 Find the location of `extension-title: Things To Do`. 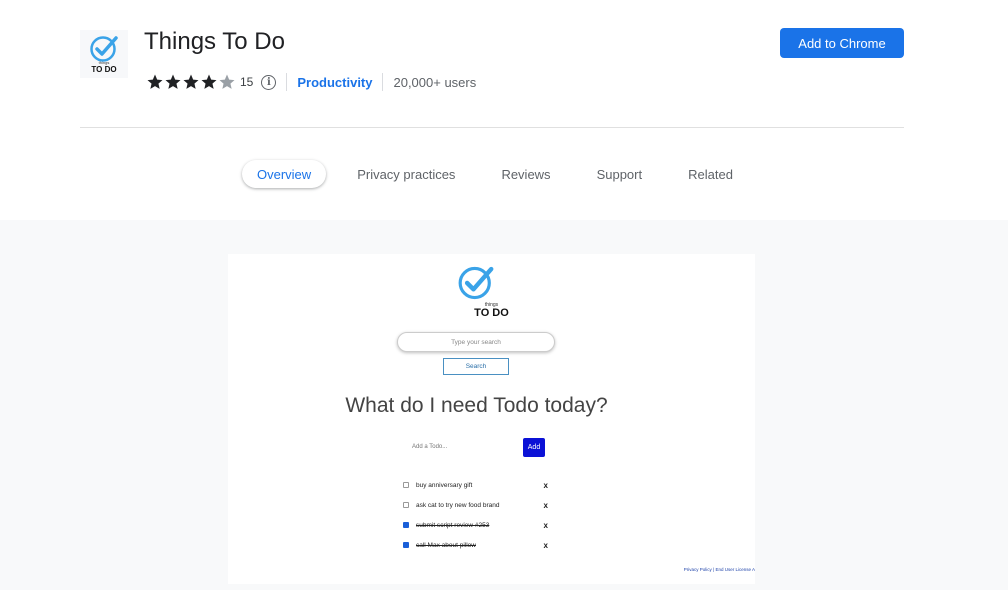

extension-title: Things To Do is located at coordinates (214, 41).